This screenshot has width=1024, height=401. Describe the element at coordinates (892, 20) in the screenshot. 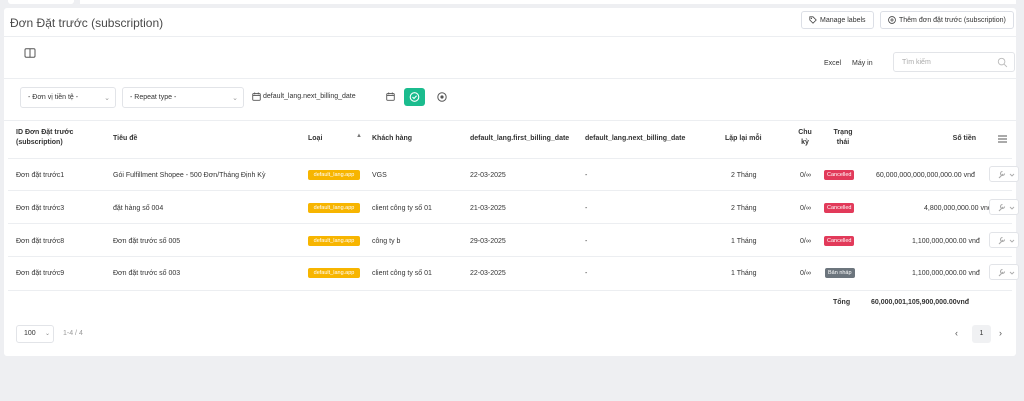

I see `plus-circle-icon` at that location.